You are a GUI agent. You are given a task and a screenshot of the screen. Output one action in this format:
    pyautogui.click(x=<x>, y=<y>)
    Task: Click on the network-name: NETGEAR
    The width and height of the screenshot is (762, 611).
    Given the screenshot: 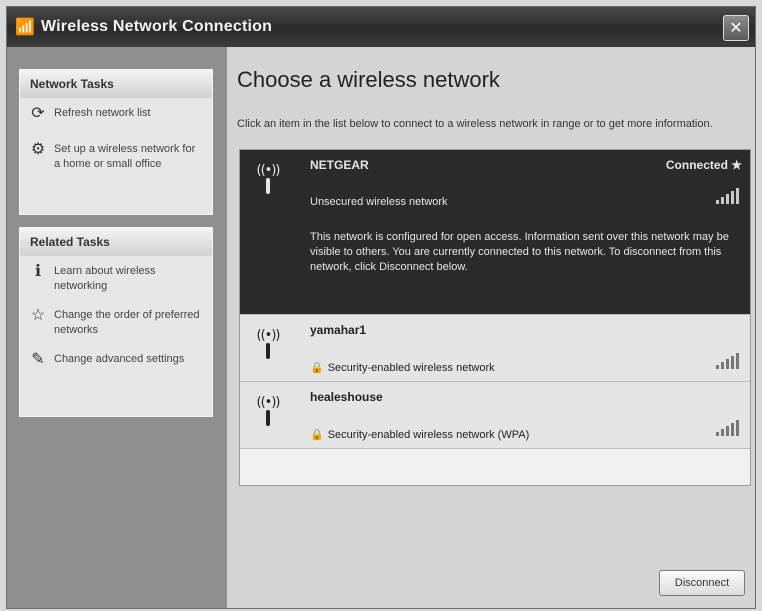 What is the action you would take?
    pyautogui.click(x=339, y=165)
    